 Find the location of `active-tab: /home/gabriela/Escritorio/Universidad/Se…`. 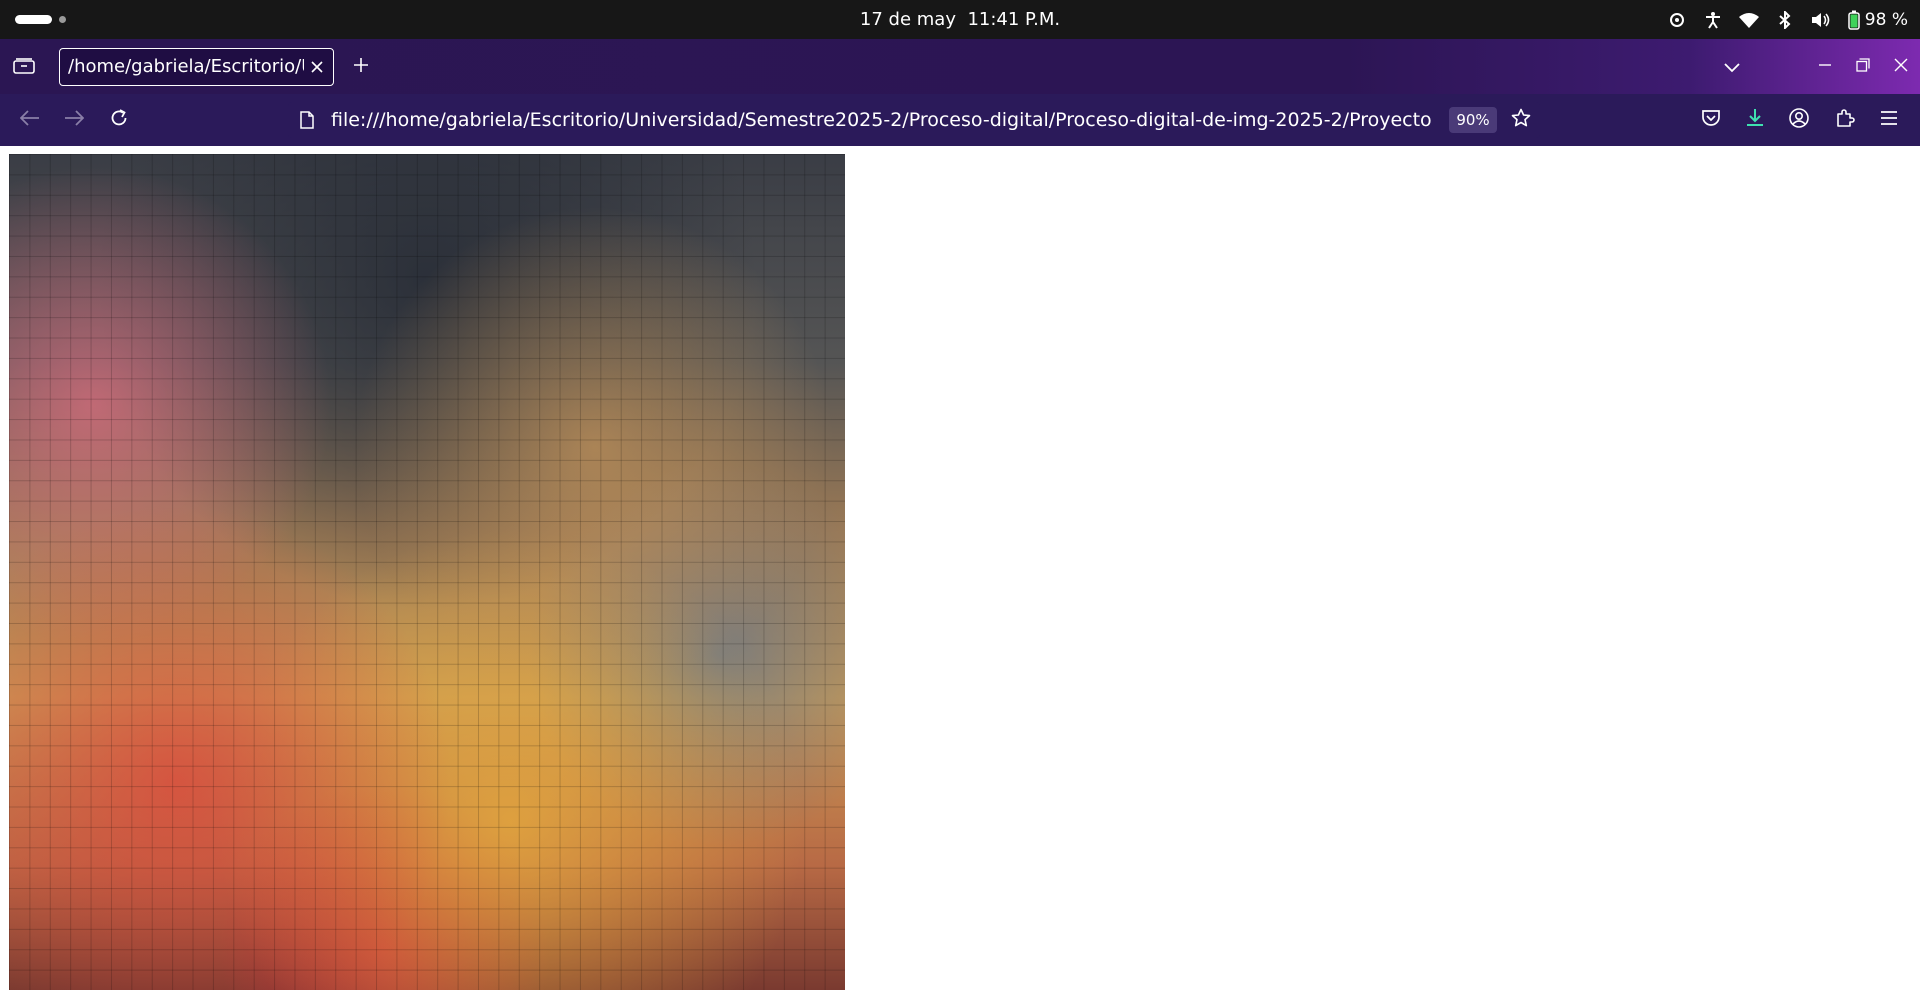

active-tab: /home/gabriela/Escritorio/Universidad/Se… is located at coordinates (196, 67).